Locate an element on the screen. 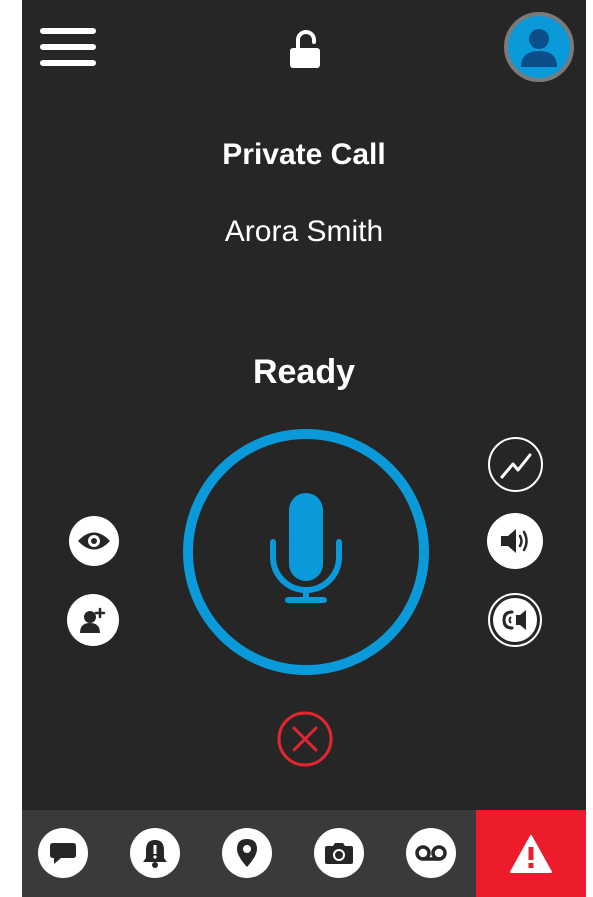 This screenshot has height=897, width=593. voicemail-button is located at coordinates (431, 853).